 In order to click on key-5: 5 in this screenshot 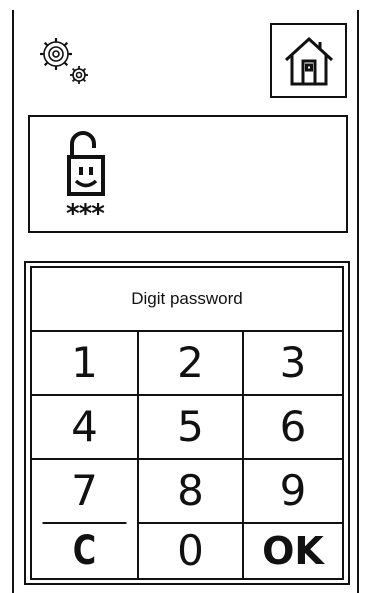, I will do `click(189, 426)`.